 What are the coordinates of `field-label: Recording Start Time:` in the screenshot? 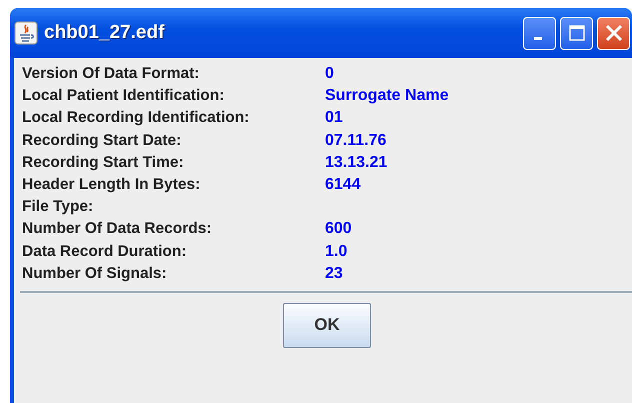 It's located at (103, 163).